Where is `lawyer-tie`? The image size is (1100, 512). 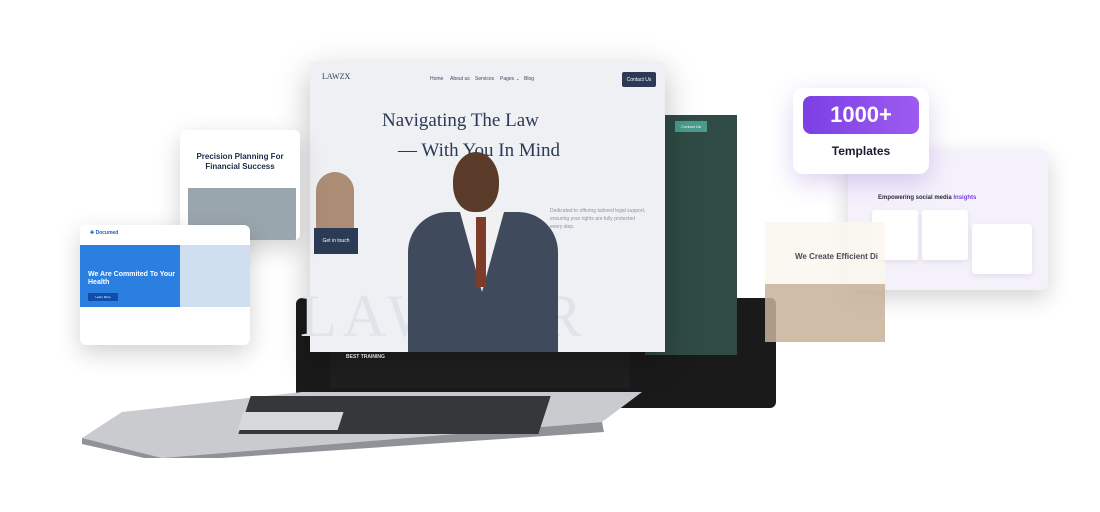
lawyer-tie is located at coordinates (481, 252).